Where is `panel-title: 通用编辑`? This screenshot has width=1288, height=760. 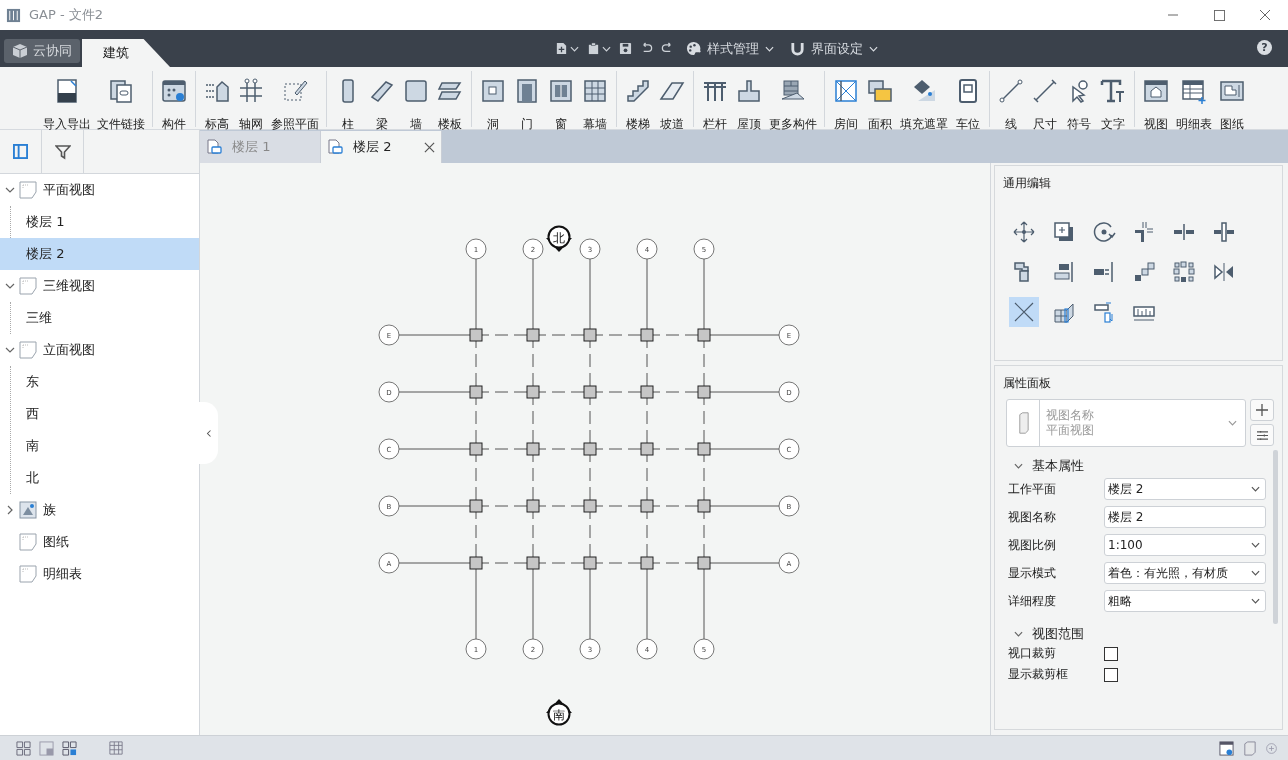 panel-title: 通用编辑 is located at coordinates (1027, 183).